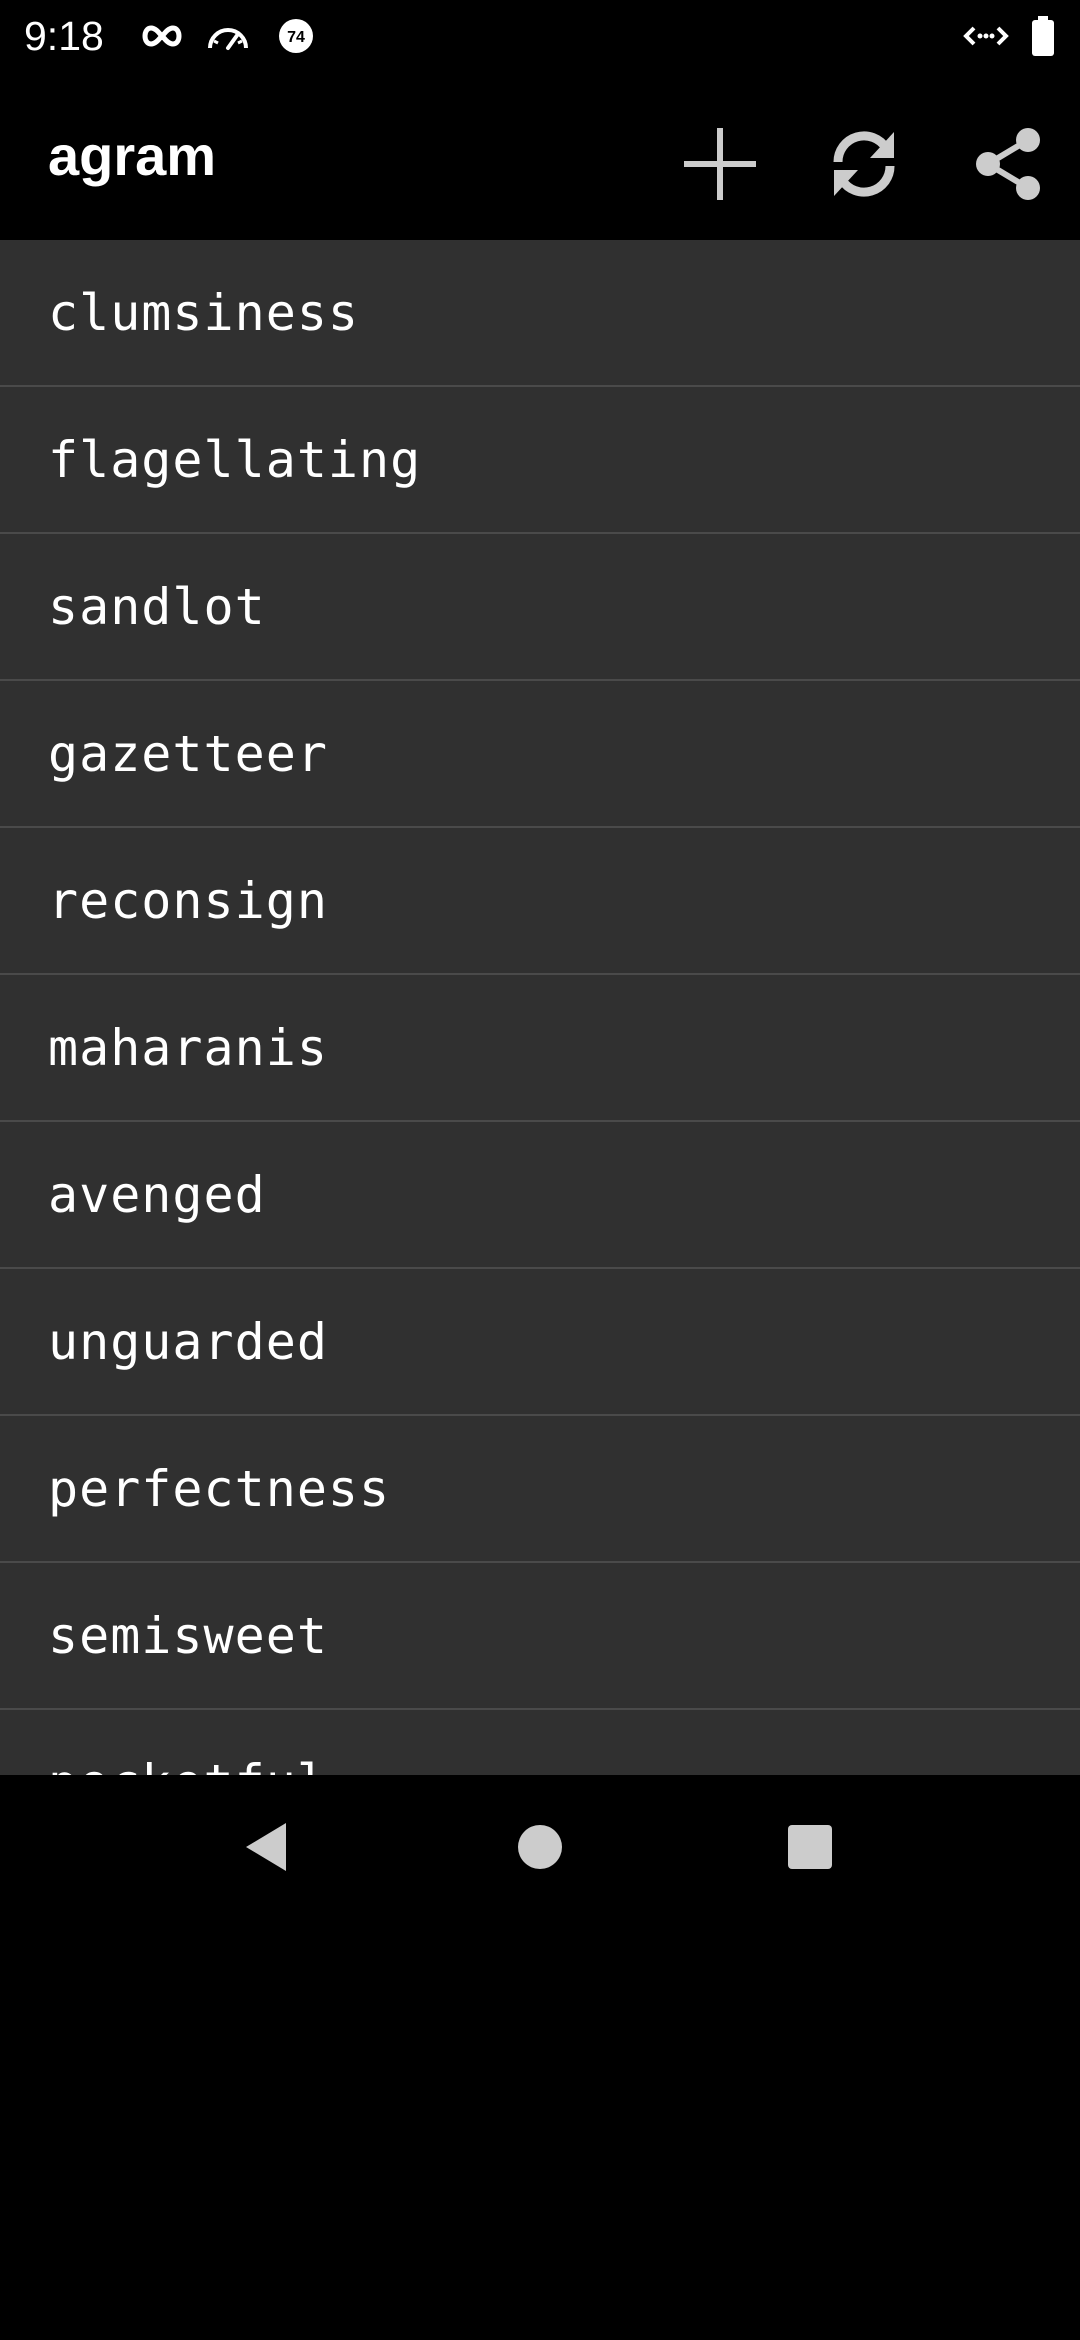 This screenshot has width=1080, height=2340. I want to click on list-item-text: gazetteer, so click(188, 754).